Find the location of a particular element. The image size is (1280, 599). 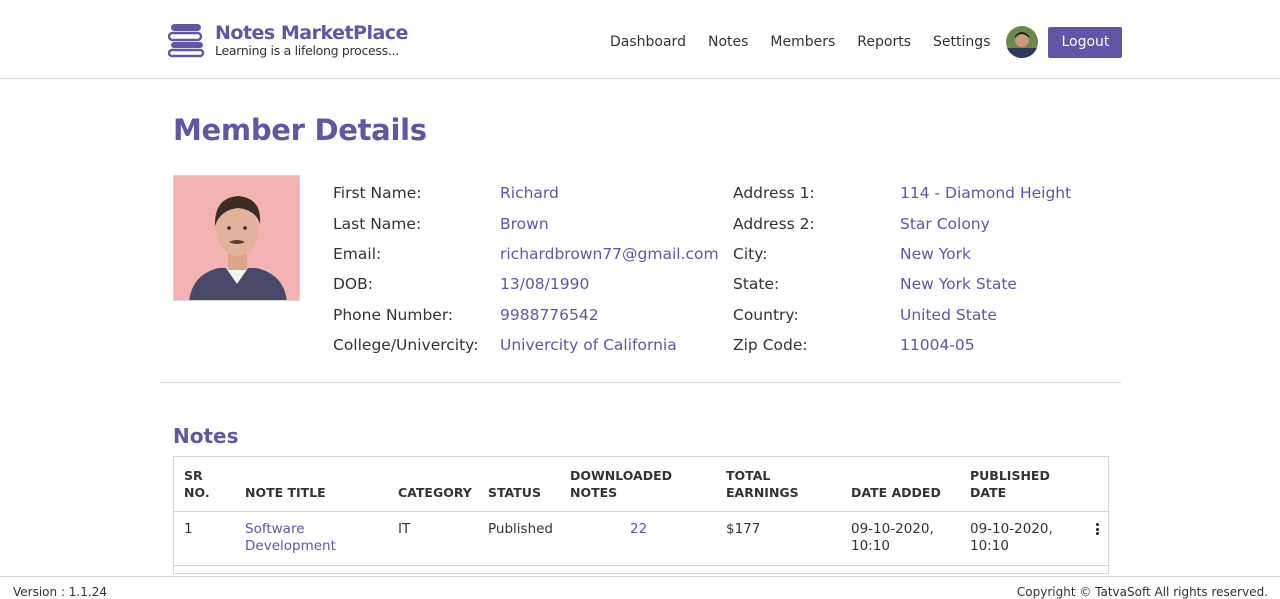

table-row-separator is located at coordinates (641, 565).